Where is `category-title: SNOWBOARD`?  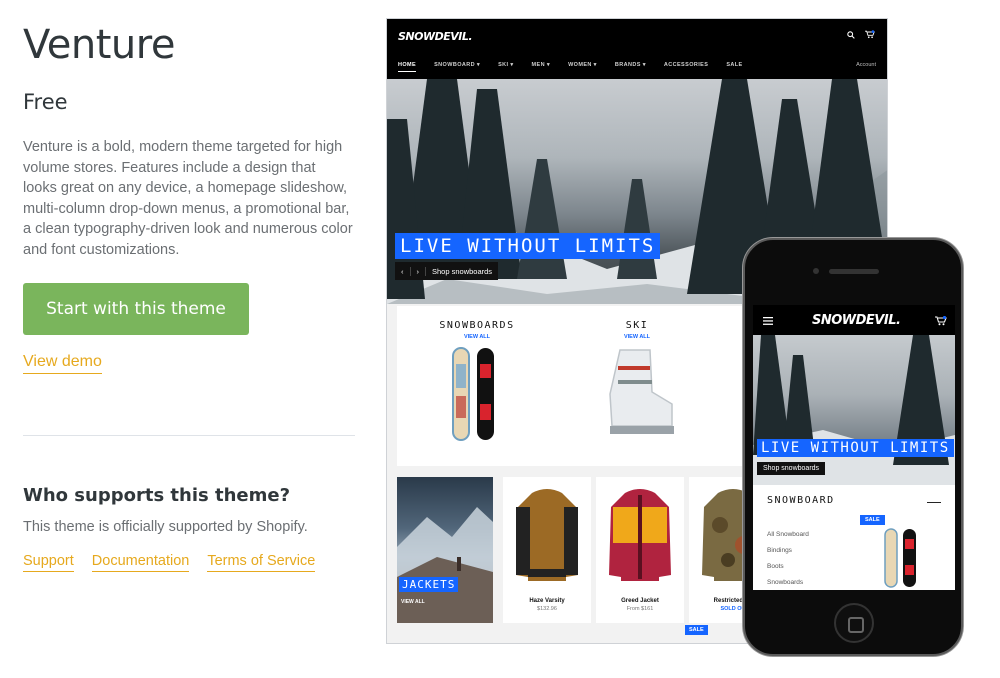
category-title: SNOWBOARD is located at coordinates (801, 500).